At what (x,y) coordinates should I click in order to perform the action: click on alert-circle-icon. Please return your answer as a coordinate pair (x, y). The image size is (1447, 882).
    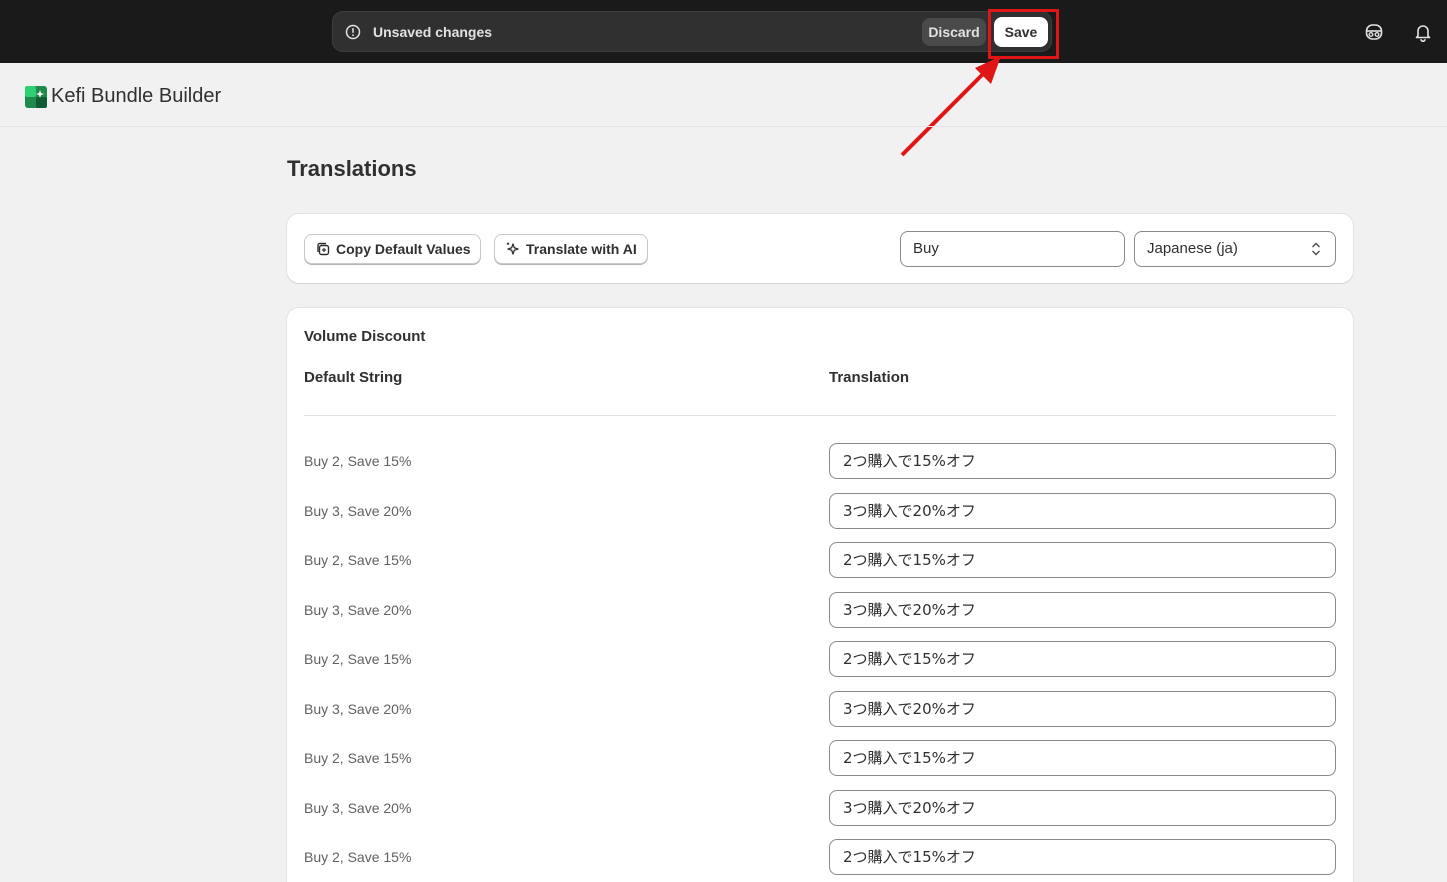
    Looking at the image, I should click on (353, 32).